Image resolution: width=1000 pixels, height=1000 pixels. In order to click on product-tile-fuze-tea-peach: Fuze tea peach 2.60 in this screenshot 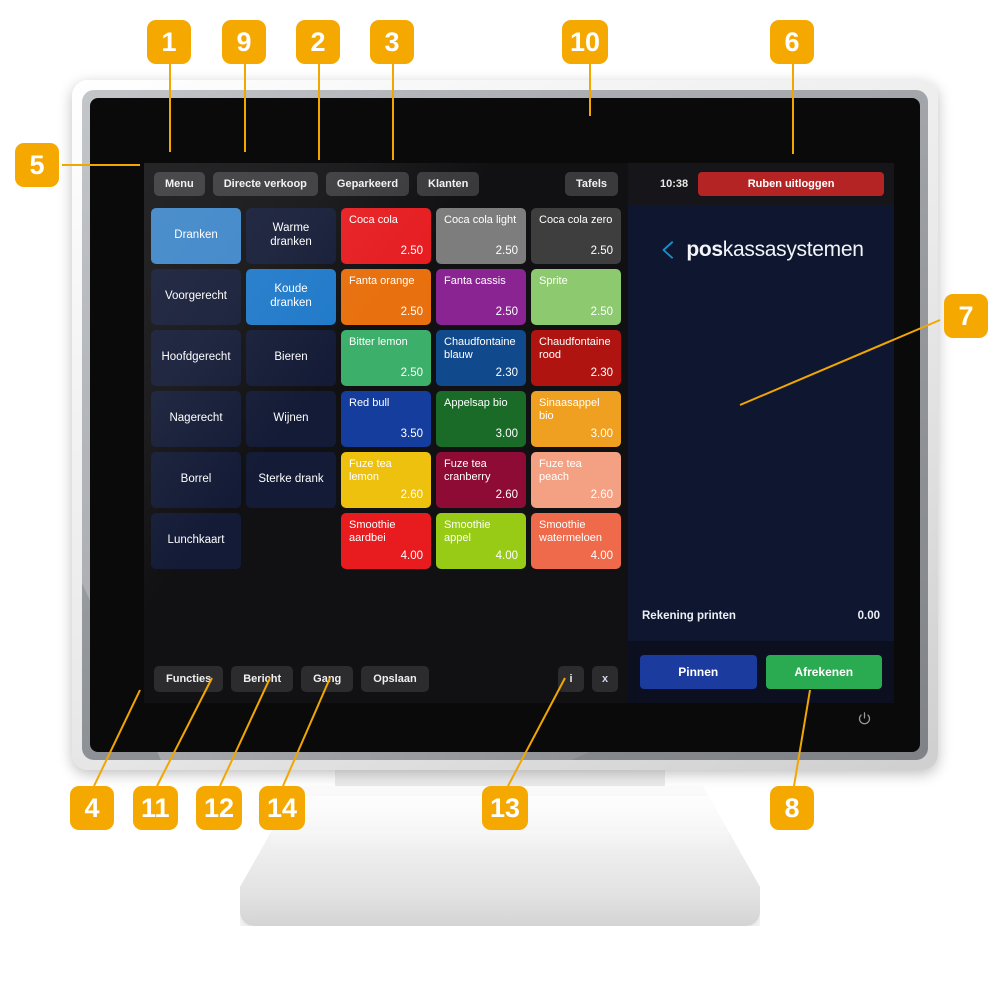, I will do `click(576, 480)`.